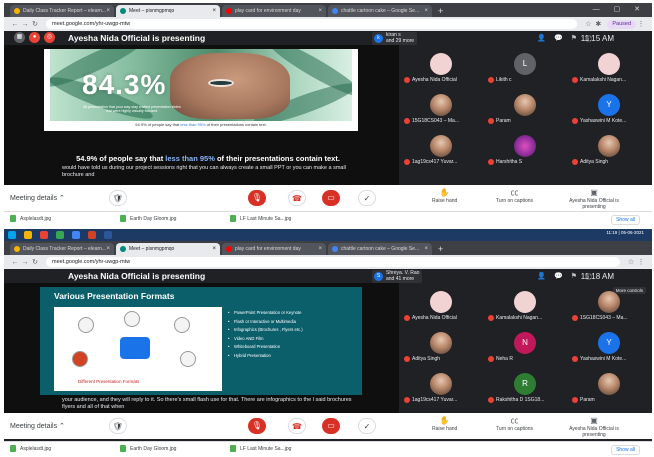 The image size is (654, 457). What do you see at coordinates (44, 235) in the screenshot?
I see `chrome-icon` at bounding box center [44, 235].